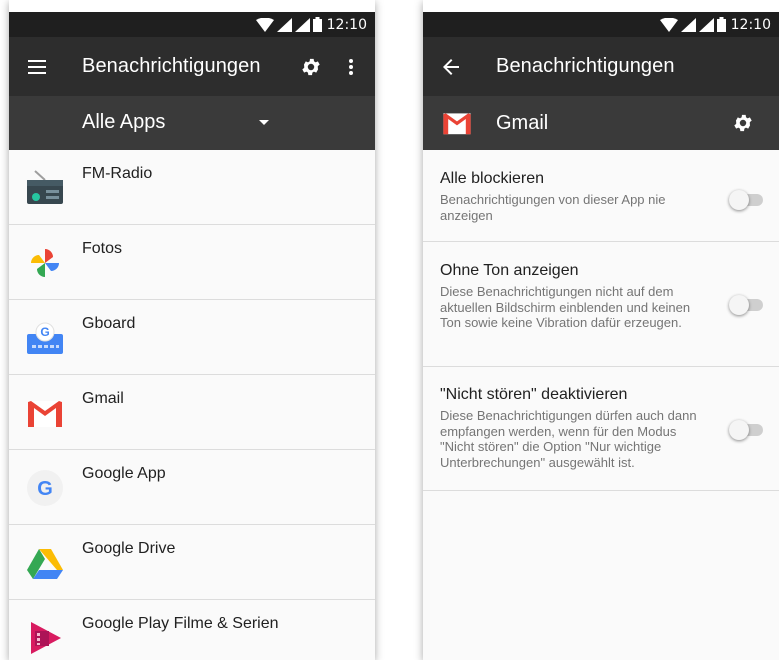 The image size is (779, 660). Describe the element at coordinates (351, 67) in the screenshot. I see `overflow-menu-icon` at that location.